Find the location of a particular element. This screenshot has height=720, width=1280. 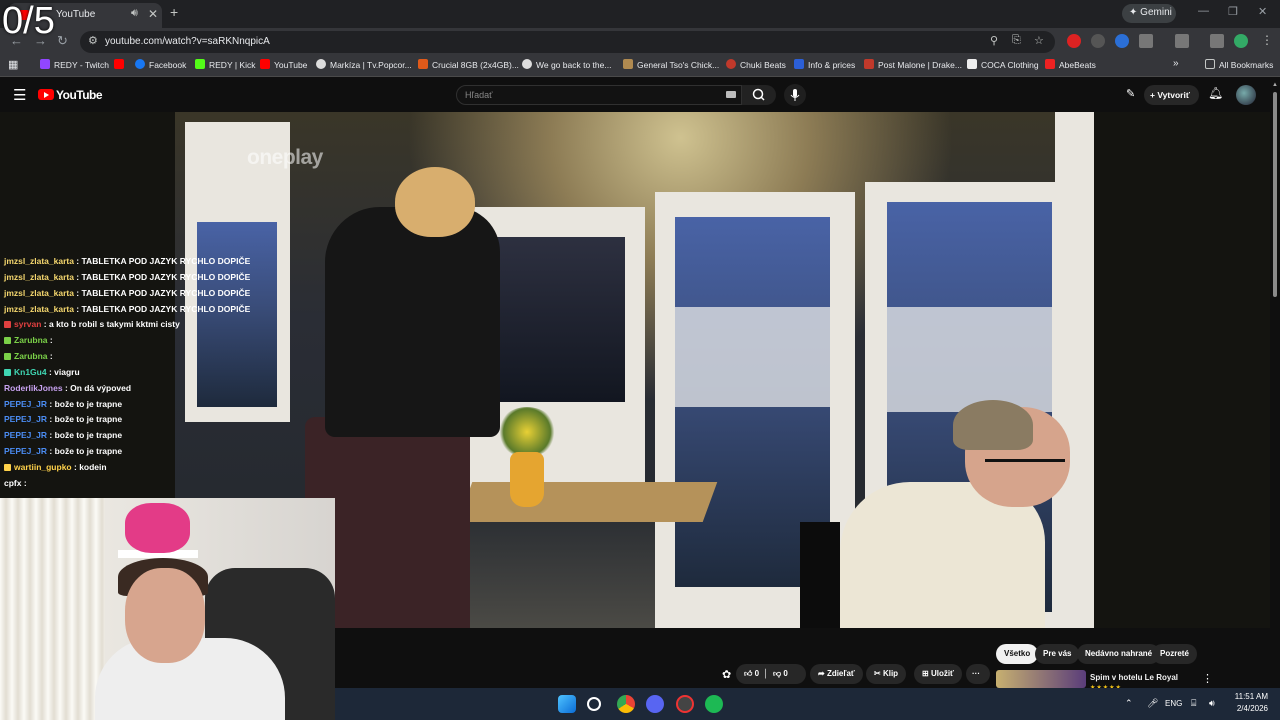

filter-chip-all: Všetko is located at coordinates (1017, 654).